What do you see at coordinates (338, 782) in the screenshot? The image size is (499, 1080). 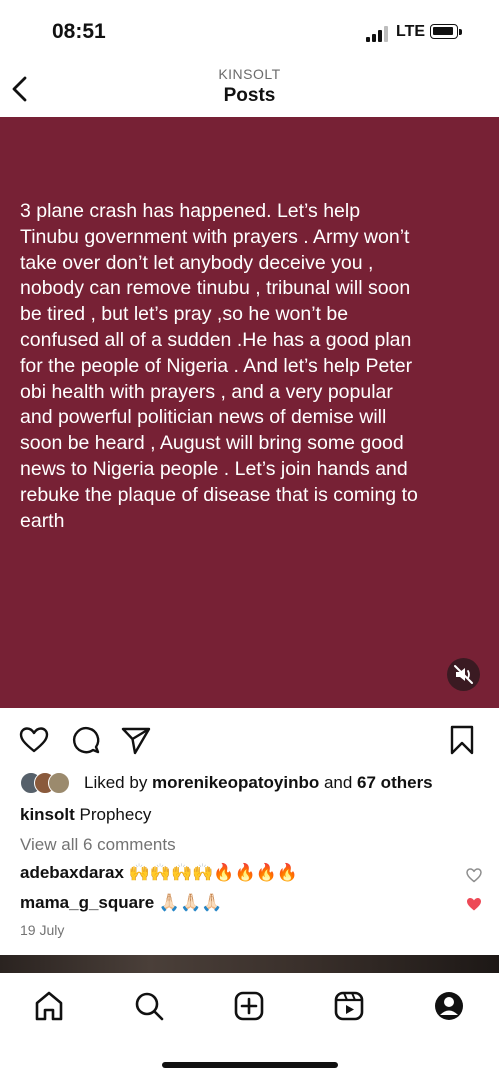 I see `likes-middle: and` at bounding box center [338, 782].